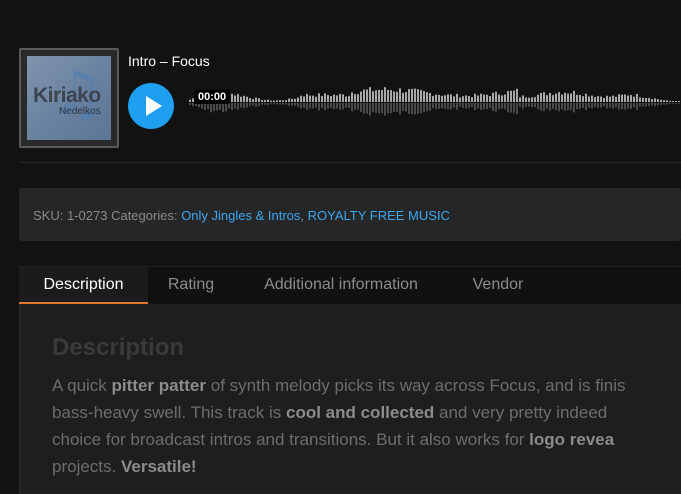  I want to click on sku-value: 1-0273, so click(87, 215).